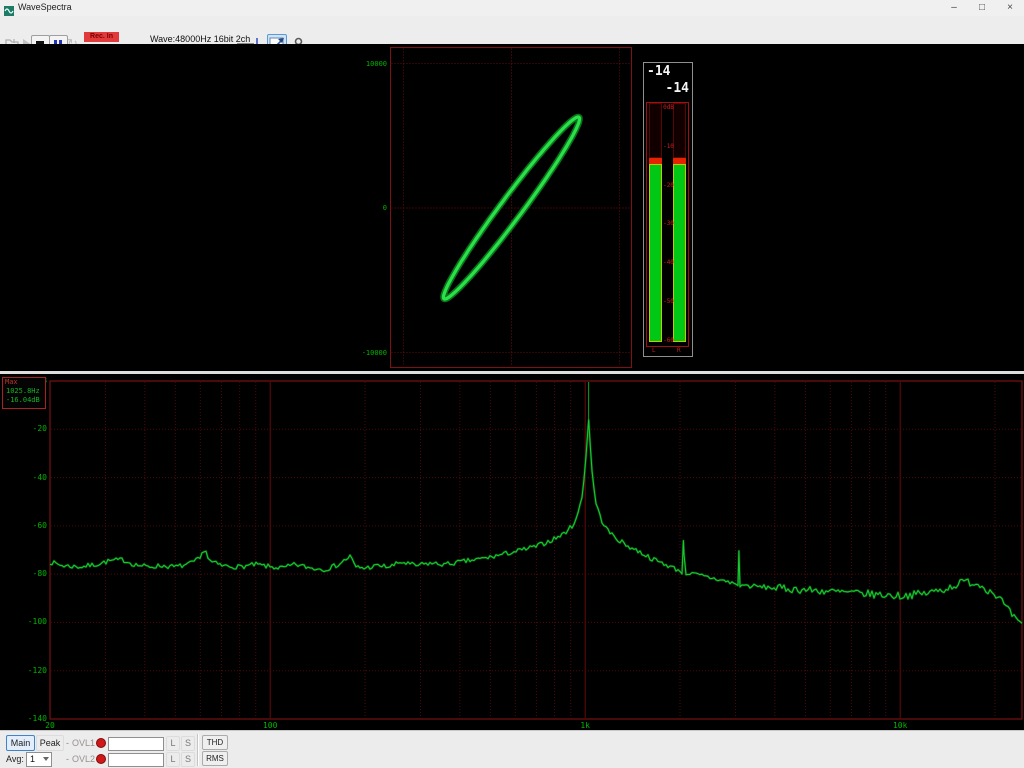  I want to click on max-readout-box: Max 1025.8Hz -16.04dB, so click(24, 393).